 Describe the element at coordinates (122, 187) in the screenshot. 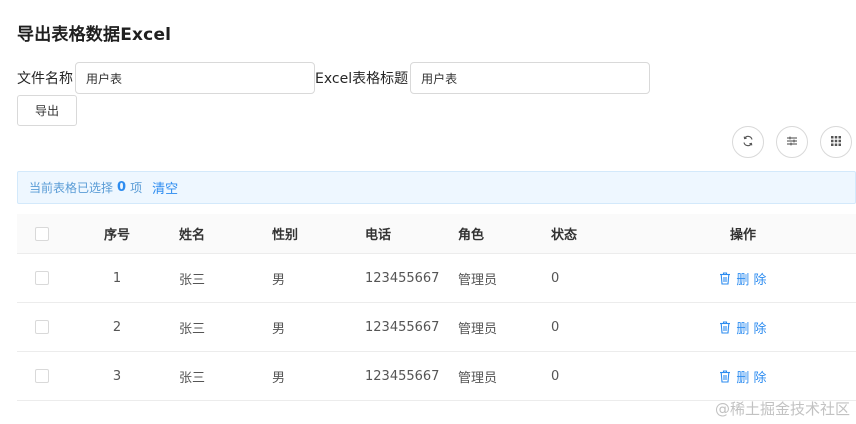

I see `selection-count: 0` at that location.